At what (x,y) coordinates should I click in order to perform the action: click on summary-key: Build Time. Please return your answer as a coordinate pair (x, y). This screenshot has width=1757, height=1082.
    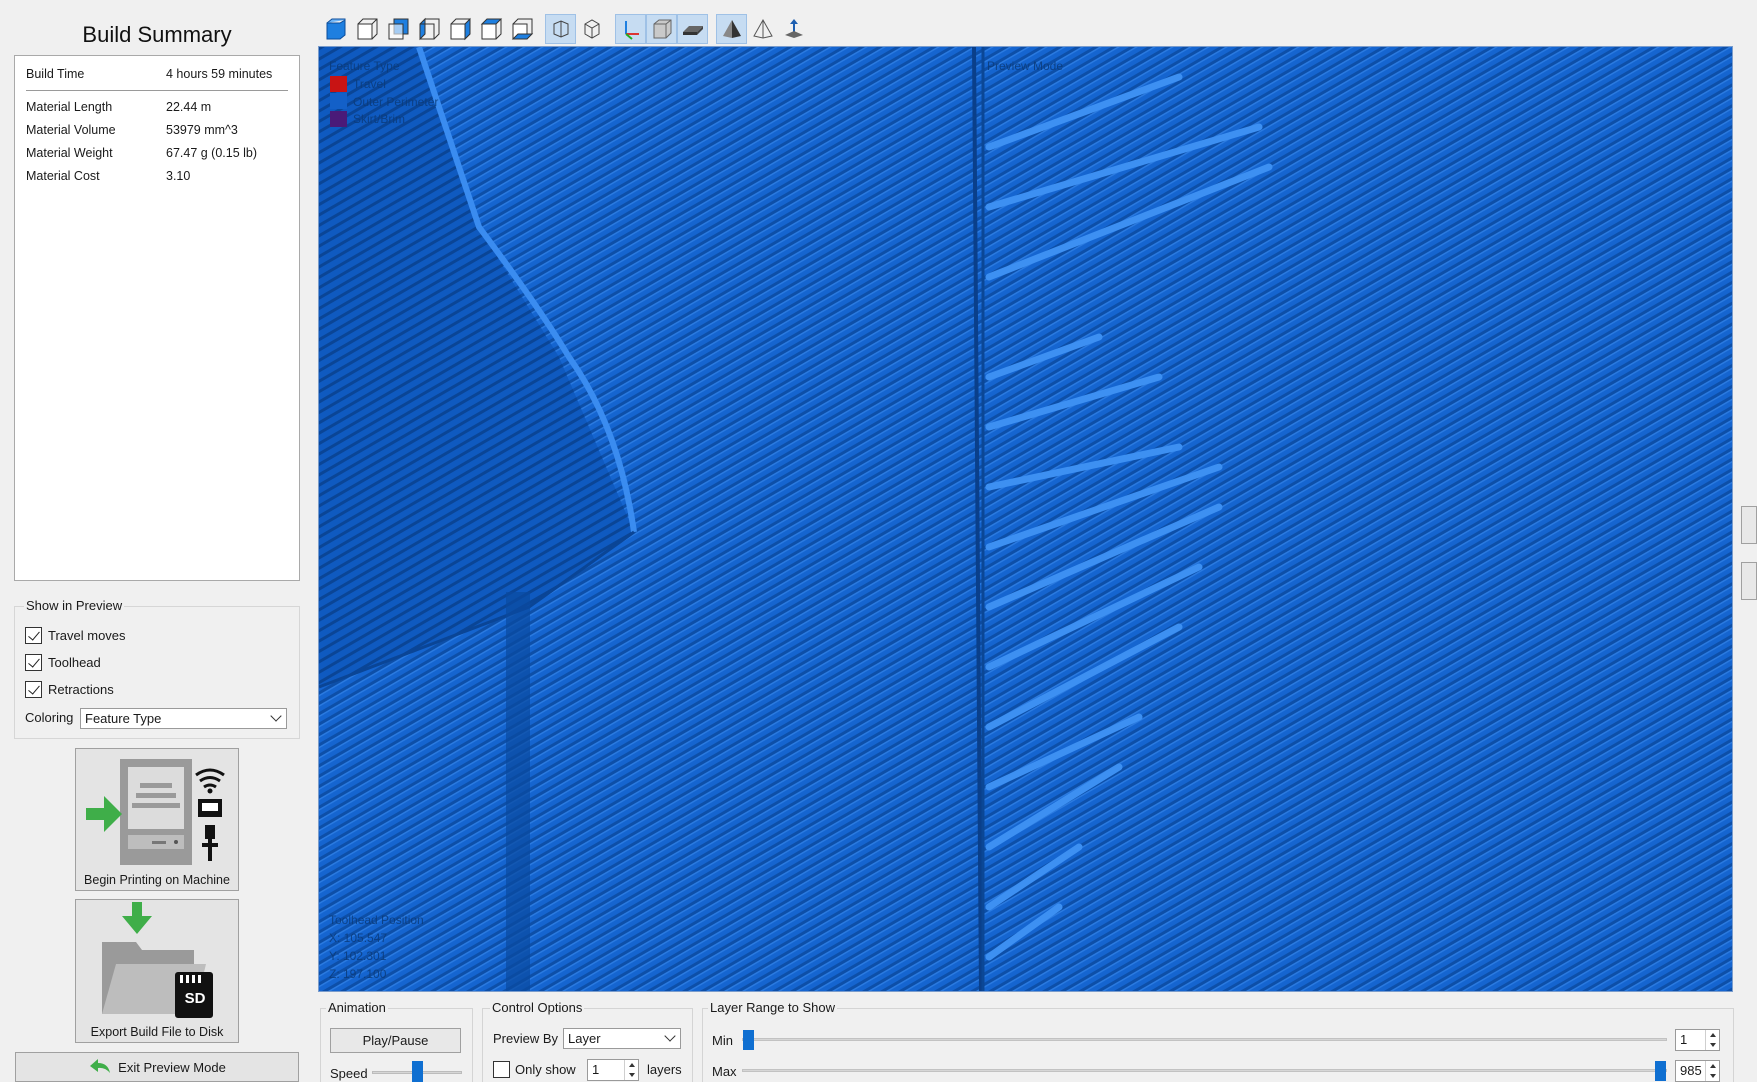
    Looking at the image, I should click on (55, 74).